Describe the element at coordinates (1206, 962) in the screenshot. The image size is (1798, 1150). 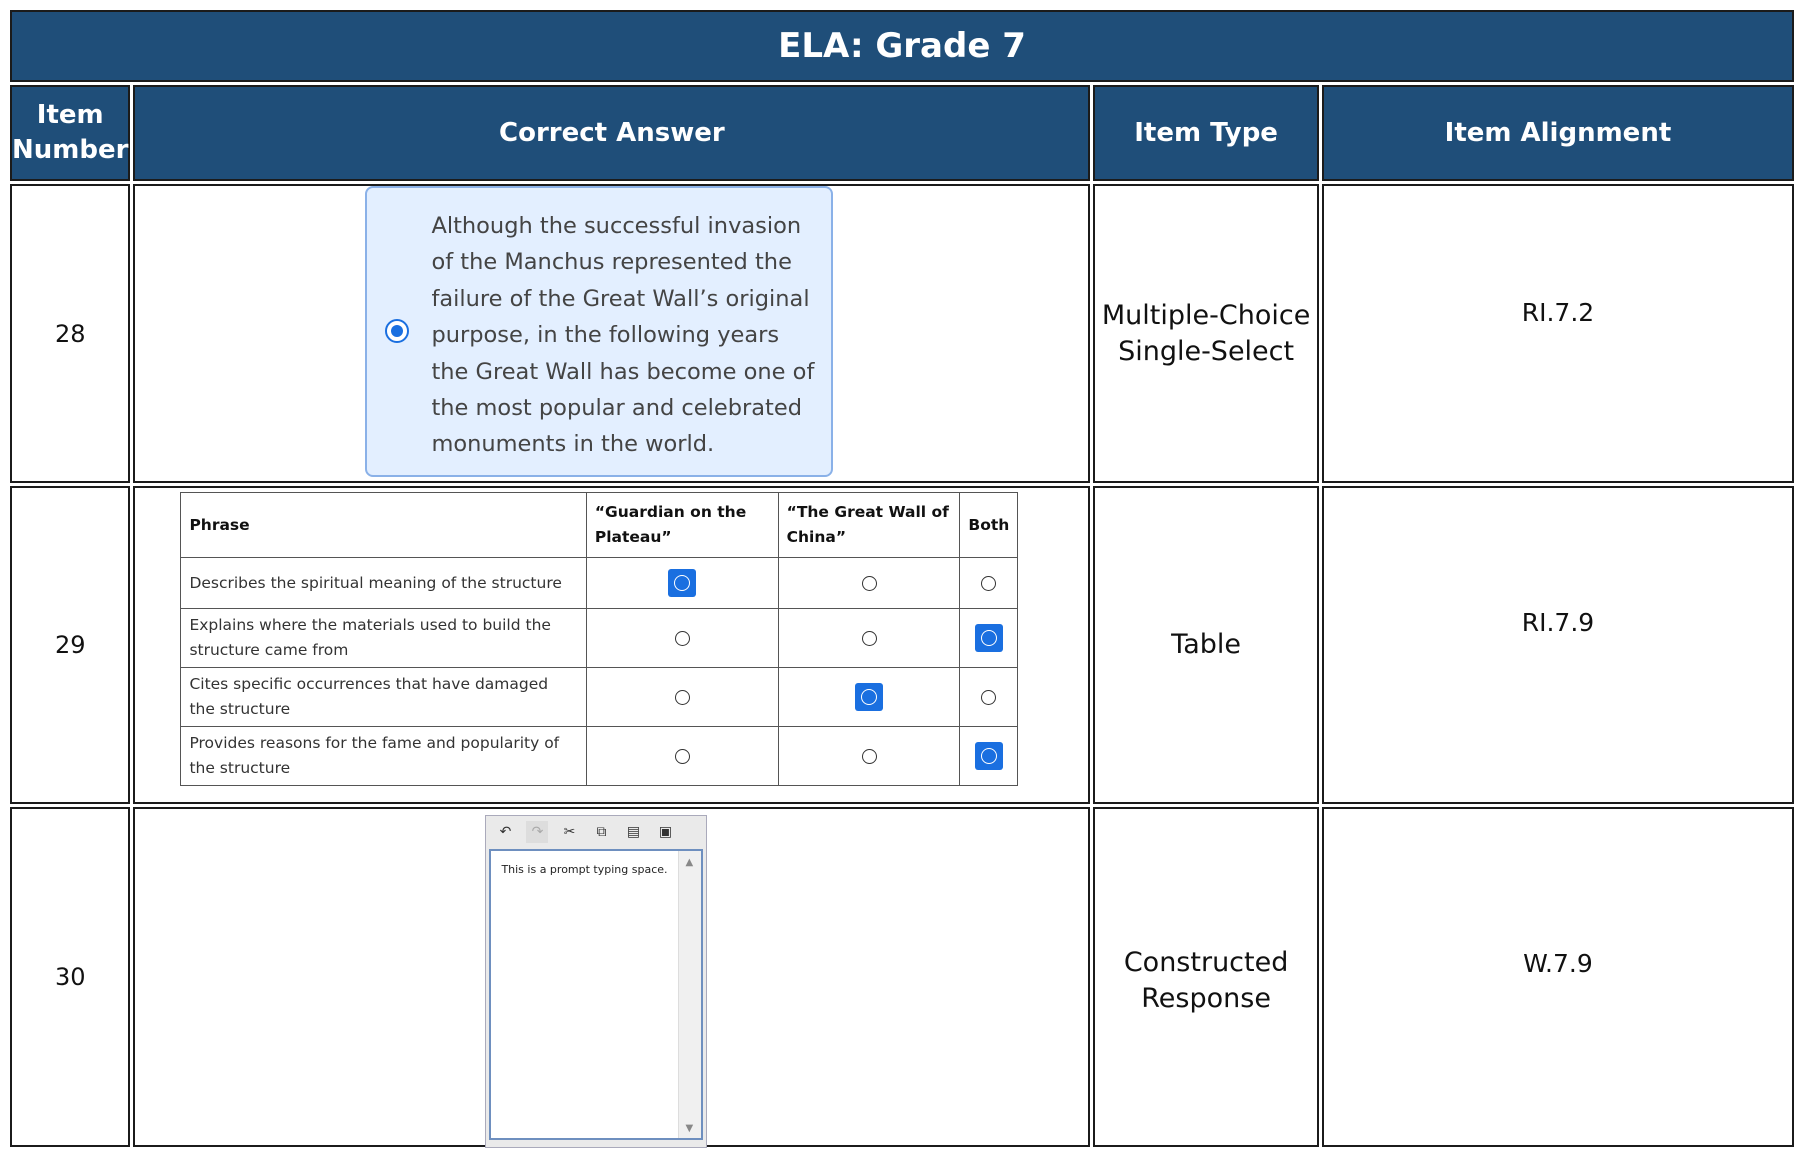
I see `item-type-line1: Constructed` at that location.